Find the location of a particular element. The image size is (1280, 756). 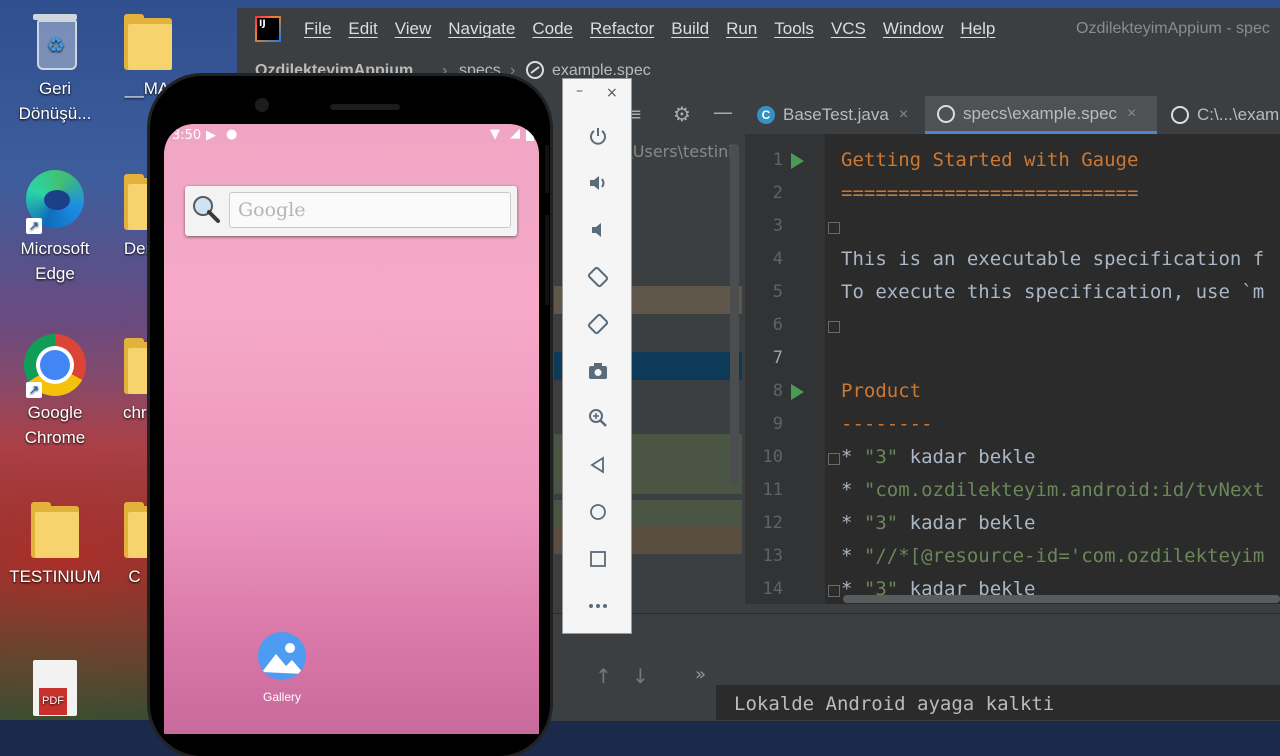

code-line: * "com.ozdilekteyim.android:id/tvNext is located at coordinates (1053, 490).